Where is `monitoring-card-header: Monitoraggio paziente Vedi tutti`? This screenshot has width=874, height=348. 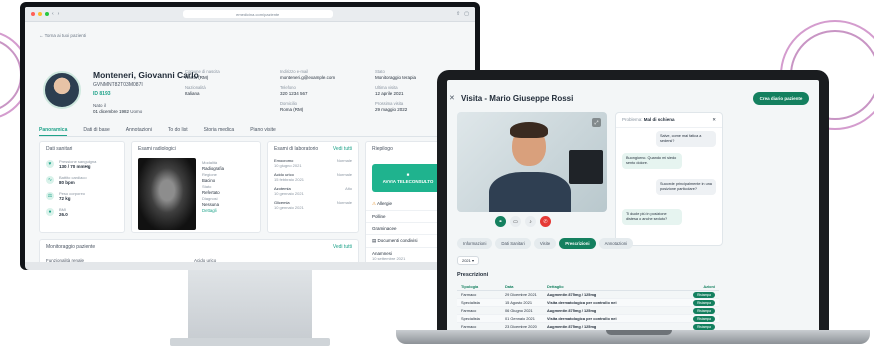 monitoring-card-header: Monitoraggio paziente Vedi tutti is located at coordinates (199, 247).